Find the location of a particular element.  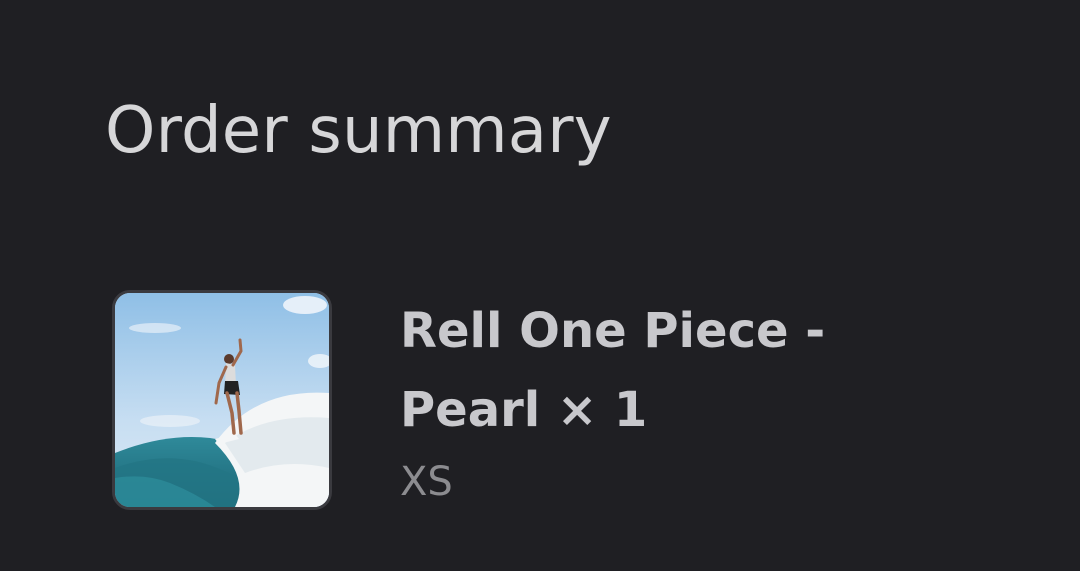

product-variant: XS is located at coordinates (426, 482).